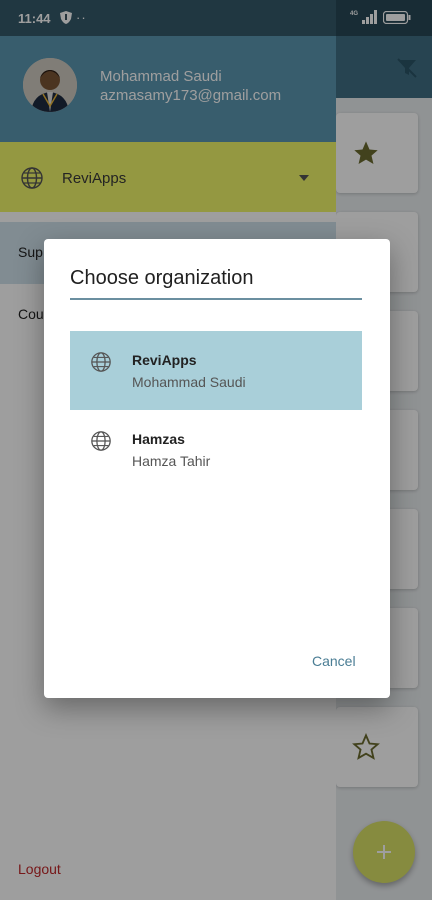  I want to click on option-title: ReviApps, so click(164, 360).